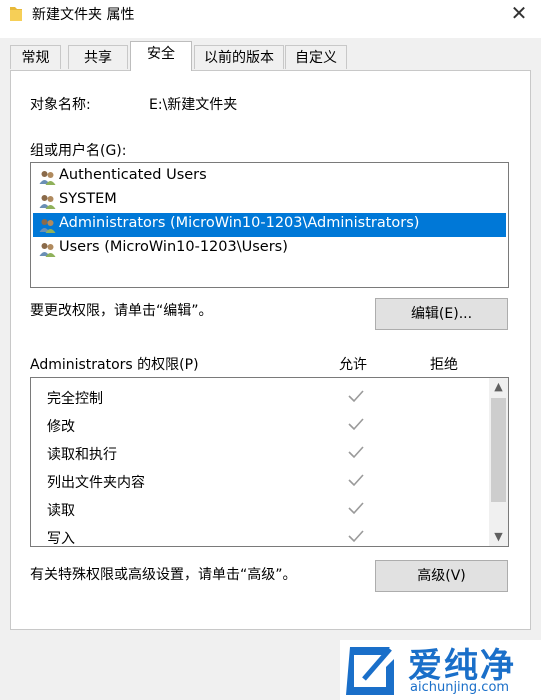 This screenshot has width=541, height=700. What do you see at coordinates (260, 482) in the screenshot?
I see `permission-row: 列出文件夹内容` at bounding box center [260, 482].